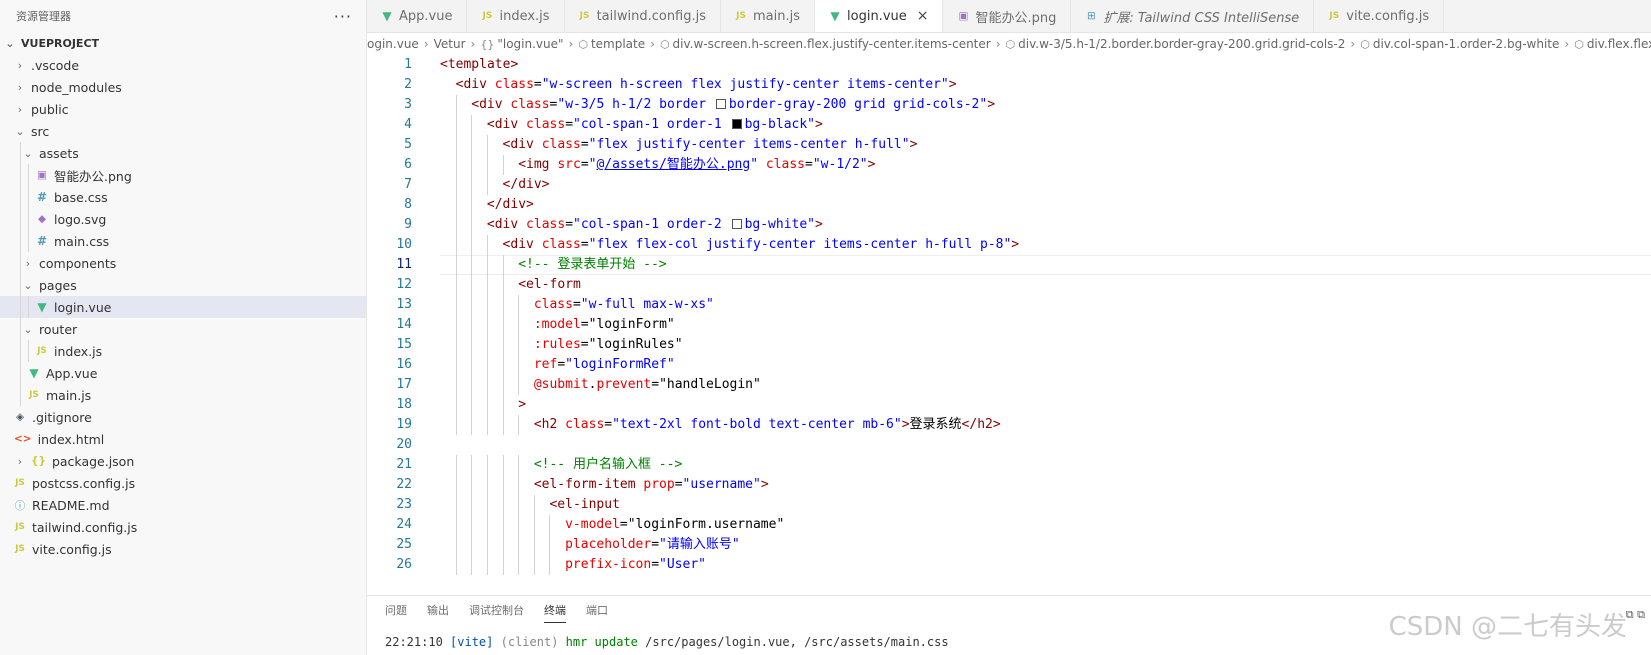 The width and height of the screenshot is (1651, 655). Describe the element at coordinates (183, 373) in the screenshot. I see `tree-item-app-vue: ▼ App.vue` at that location.